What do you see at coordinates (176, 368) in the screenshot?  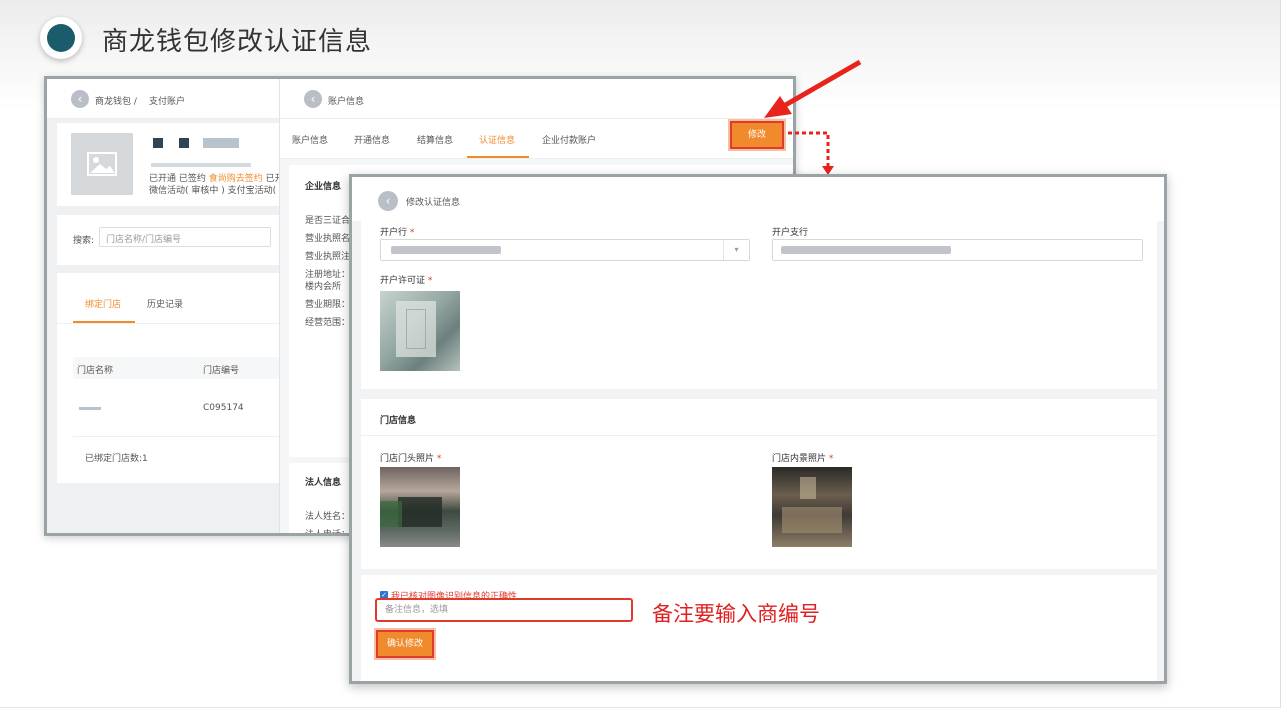 I see `table-header: 门店名称 门店编号` at bounding box center [176, 368].